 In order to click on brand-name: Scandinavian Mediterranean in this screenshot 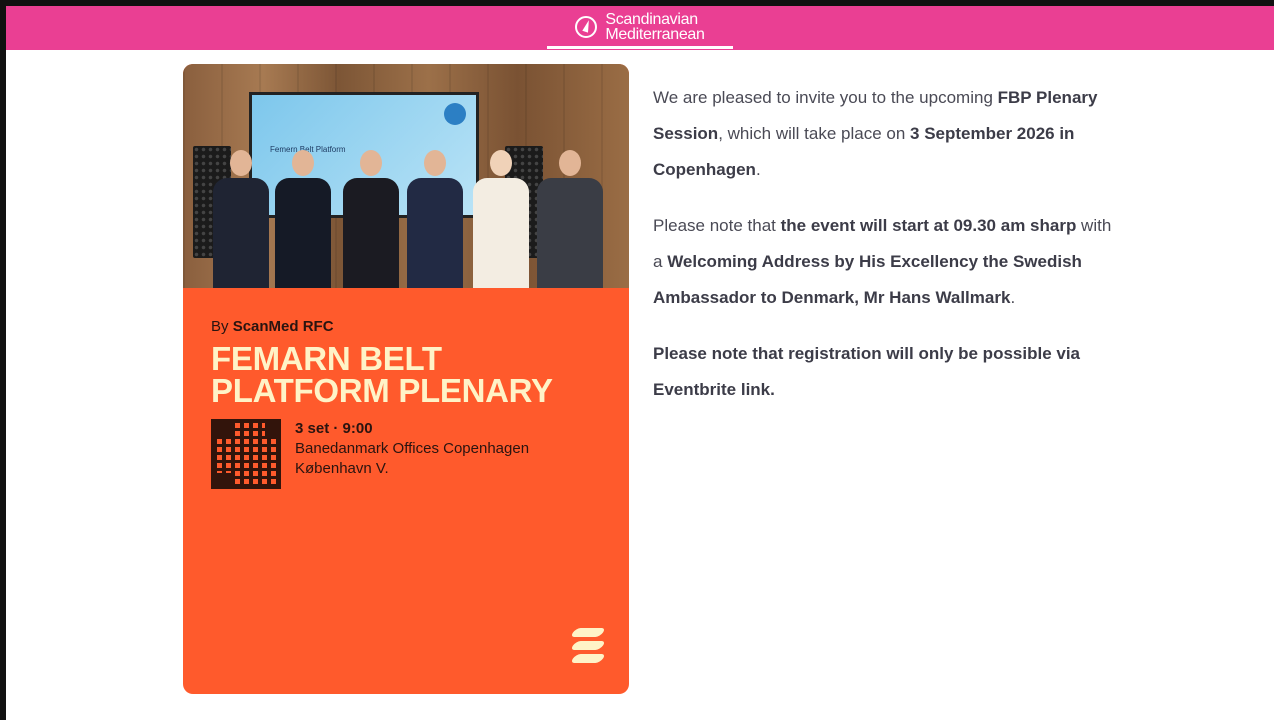, I will do `click(655, 27)`.